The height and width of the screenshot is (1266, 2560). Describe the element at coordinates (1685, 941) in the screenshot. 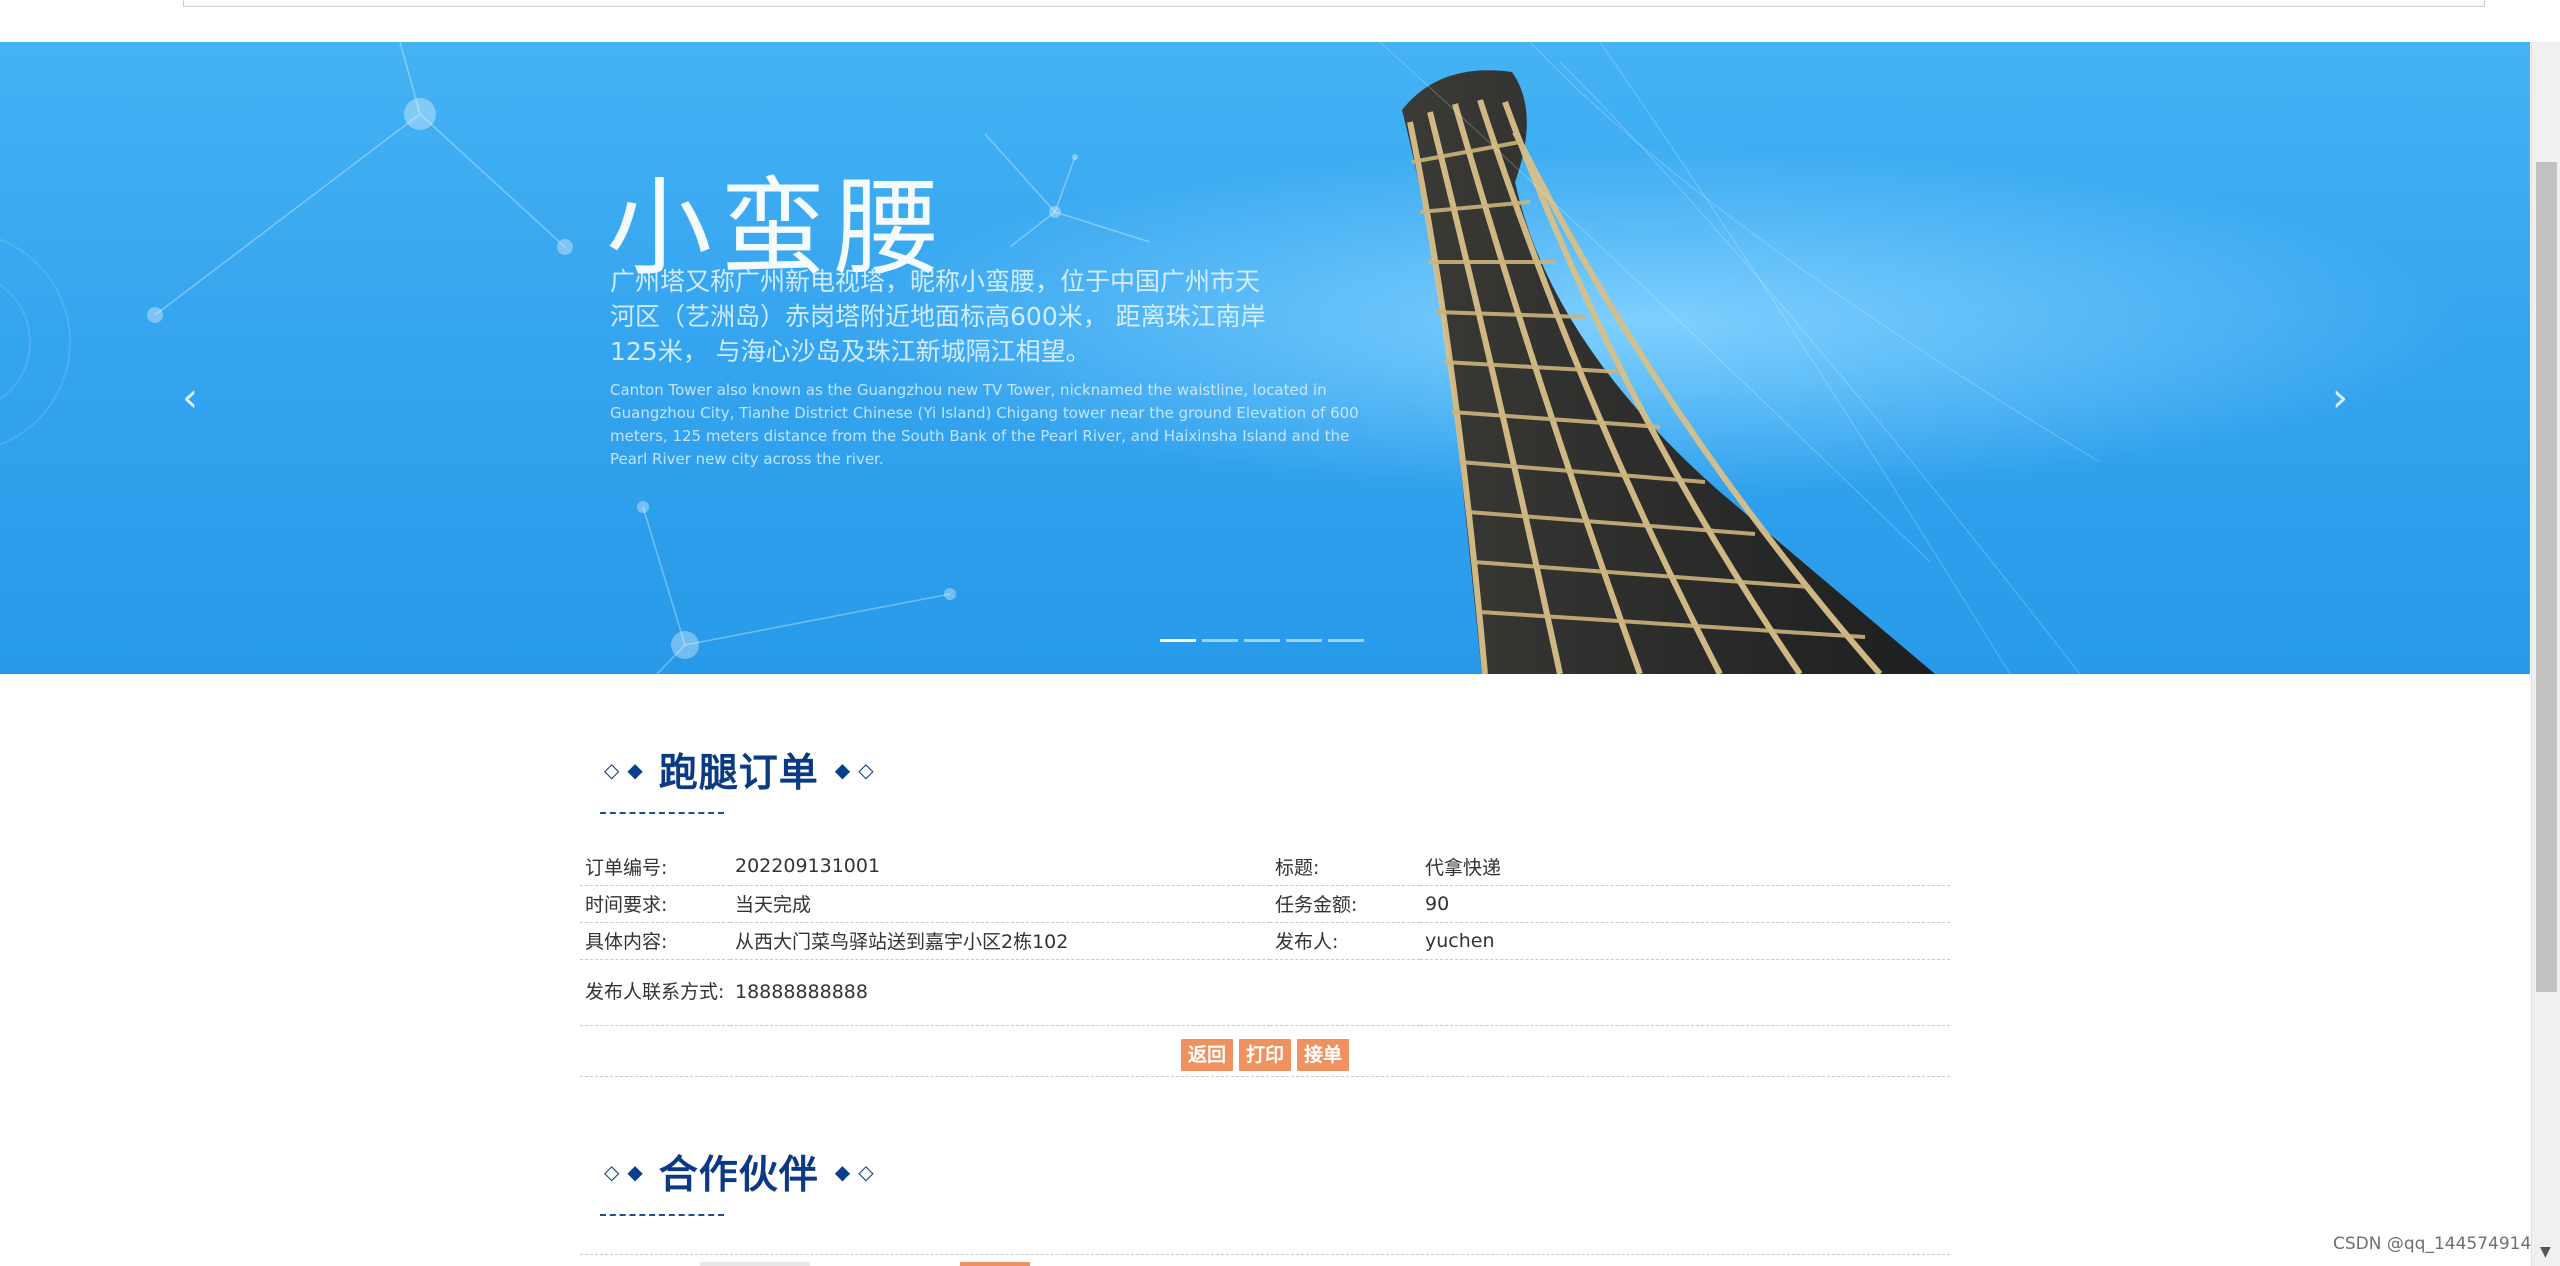

I see `publisher-value: yuchen` at that location.